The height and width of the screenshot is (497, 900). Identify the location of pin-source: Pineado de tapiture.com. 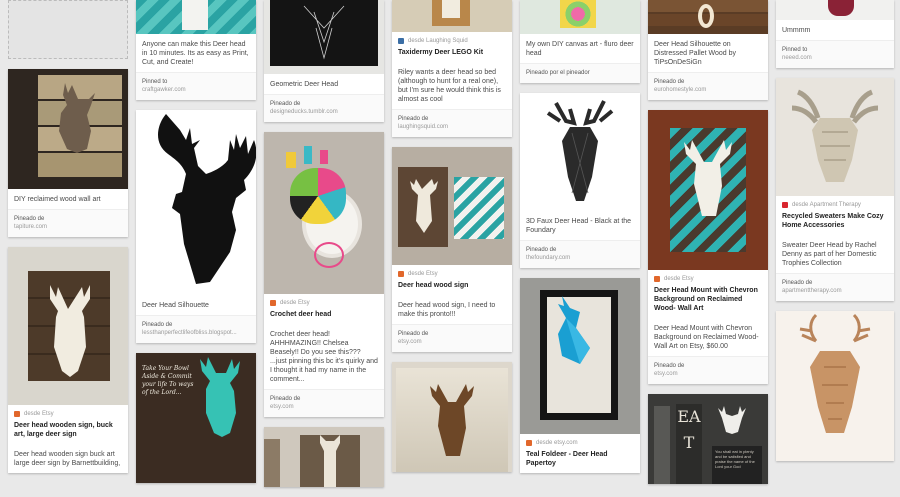
(68, 223).